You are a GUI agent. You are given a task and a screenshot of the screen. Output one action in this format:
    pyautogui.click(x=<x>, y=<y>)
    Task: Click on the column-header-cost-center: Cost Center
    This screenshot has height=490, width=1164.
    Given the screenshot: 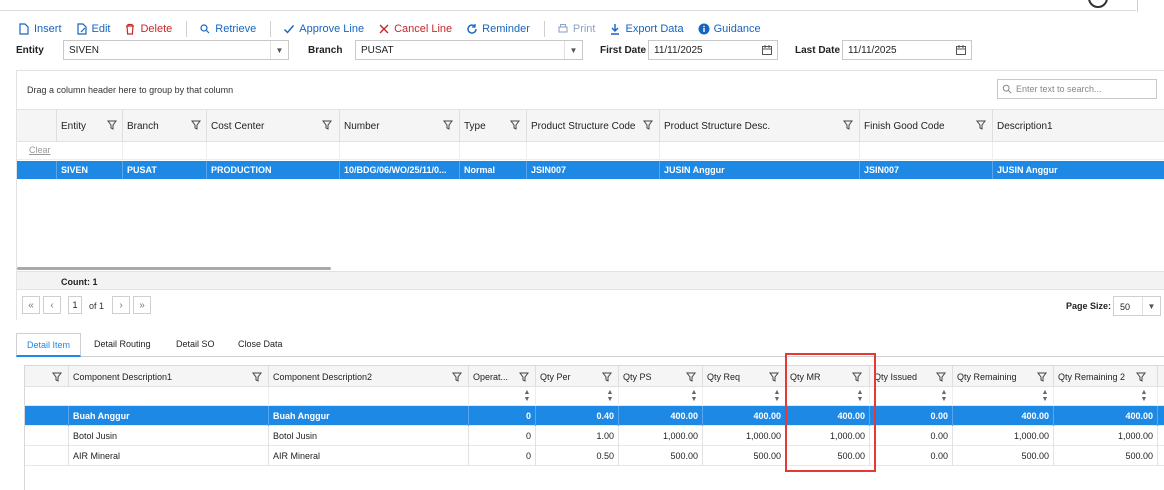 What is the action you would take?
    pyautogui.click(x=273, y=125)
    